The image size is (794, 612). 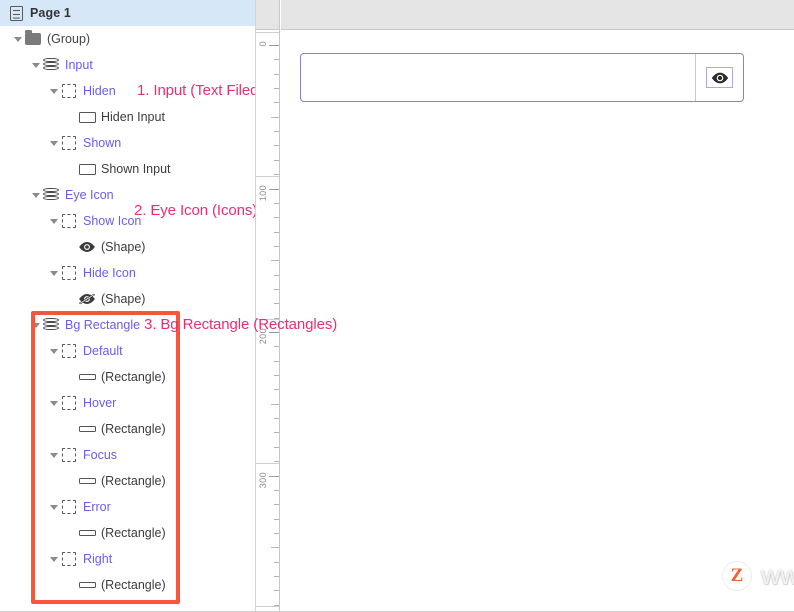 What do you see at coordinates (50, 13) in the screenshot?
I see `page-title: Page 1` at bounding box center [50, 13].